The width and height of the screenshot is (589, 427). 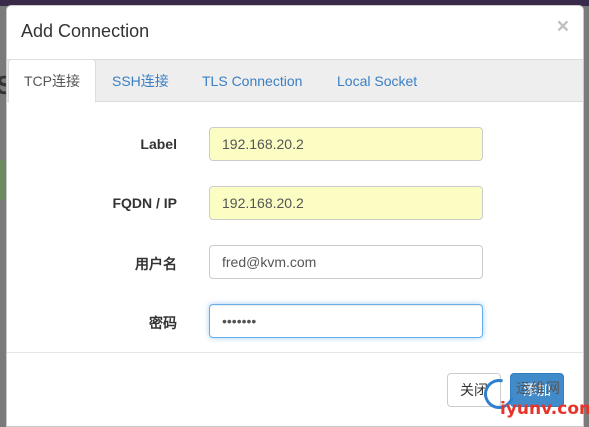 What do you see at coordinates (346, 144) in the screenshot?
I see `label-field` at bounding box center [346, 144].